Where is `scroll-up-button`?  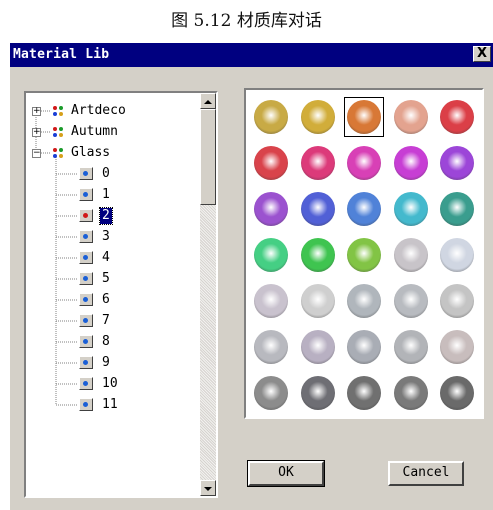 scroll-up-button is located at coordinates (208, 101).